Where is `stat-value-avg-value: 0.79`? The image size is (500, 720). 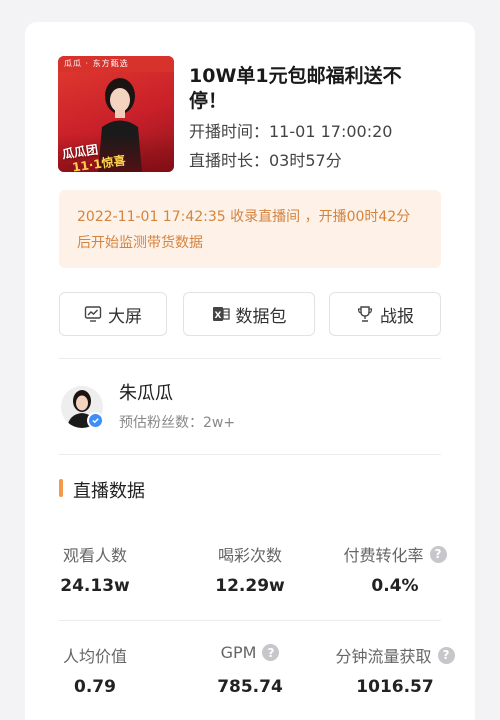
stat-value-avg-value: 0.79 is located at coordinates (95, 687).